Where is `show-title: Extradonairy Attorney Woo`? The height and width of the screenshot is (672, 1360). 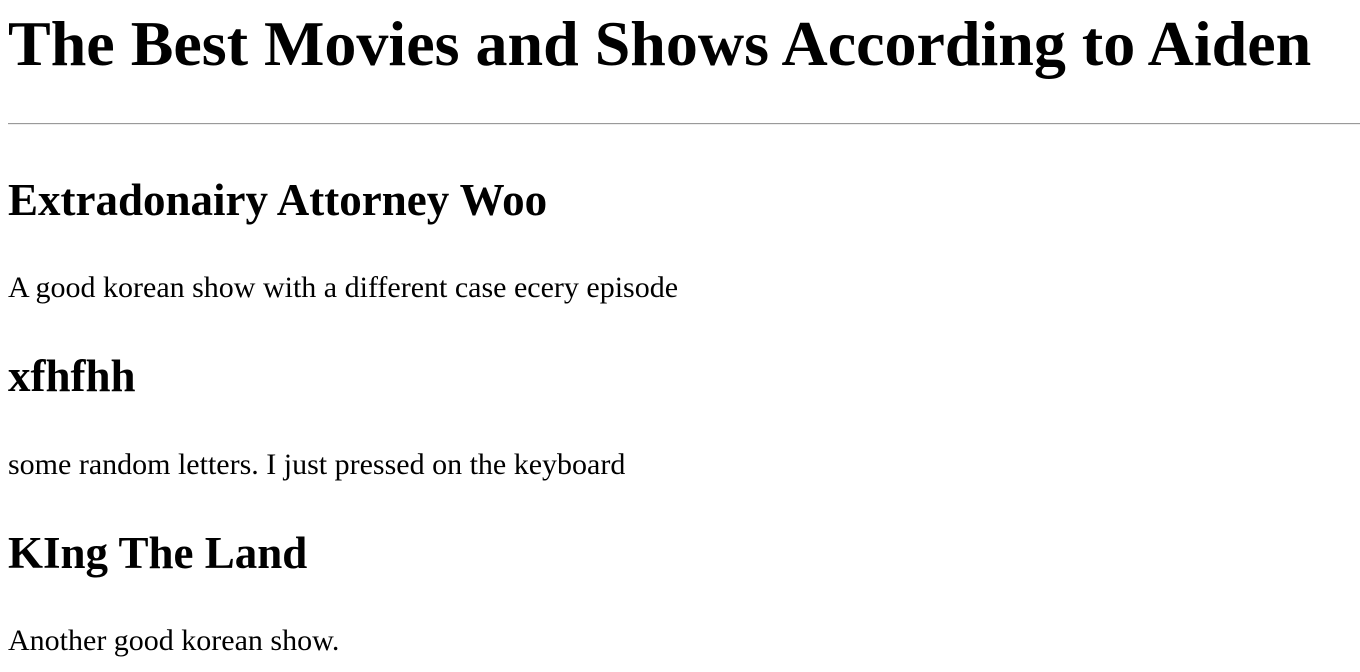
show-title: Extradonairy Attorney Woo is located at coordinates (278, 200).